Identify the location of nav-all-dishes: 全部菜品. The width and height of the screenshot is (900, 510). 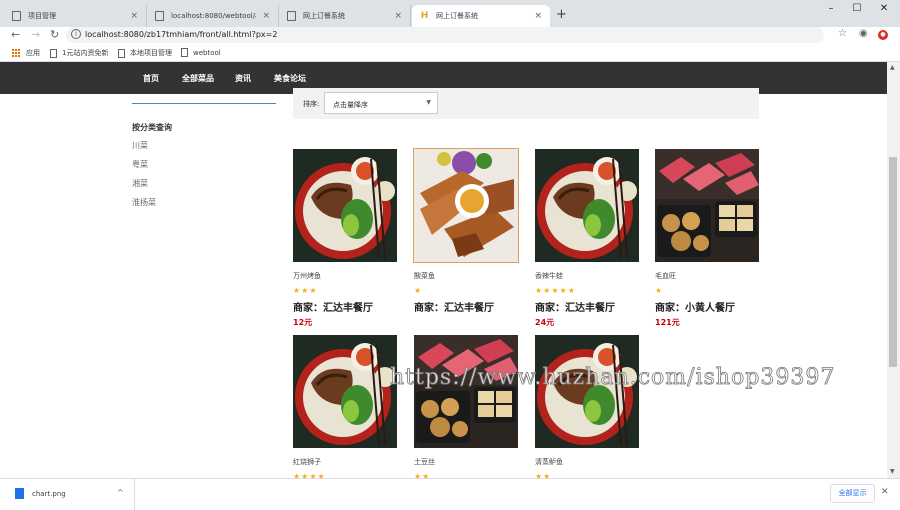
(198, 78).